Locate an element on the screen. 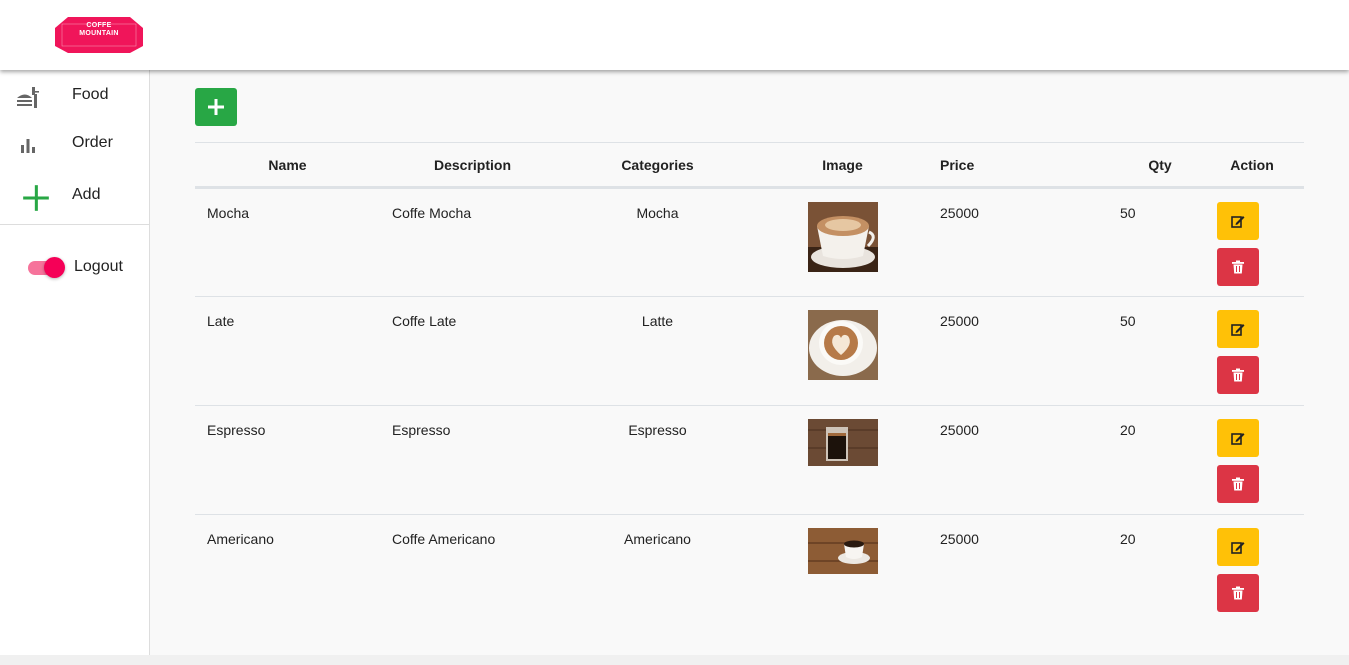 This screenshot has height=665, width=1349. cell-description: Coffe Late is located at coordinates (472, 351).